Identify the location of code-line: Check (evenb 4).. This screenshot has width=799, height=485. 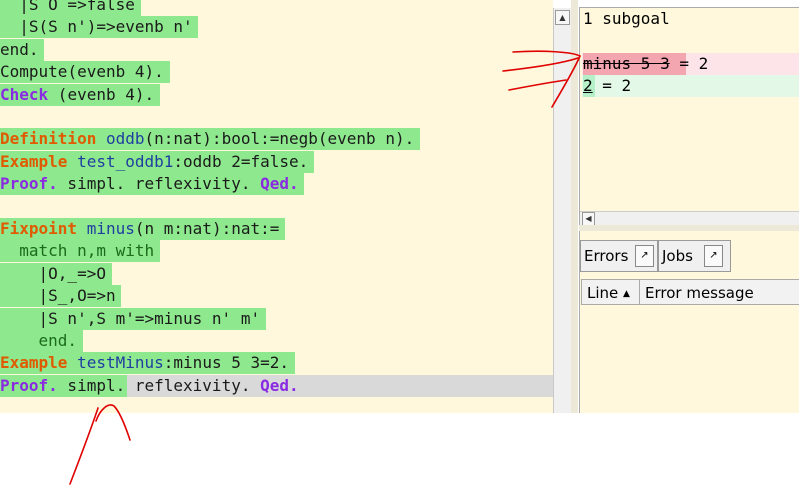
(77, 95).